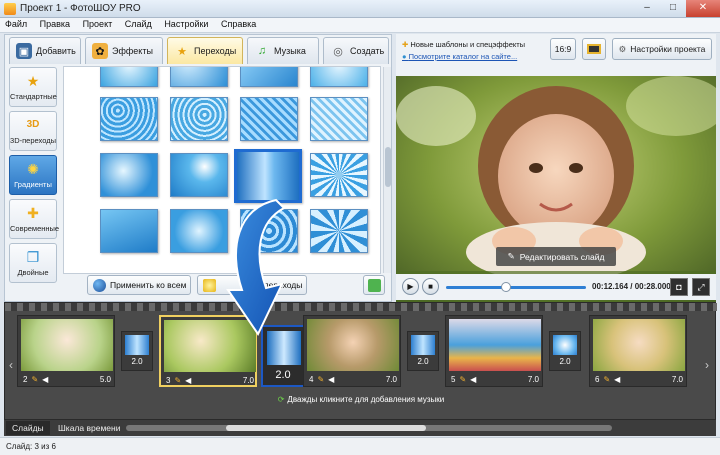 Image resolution: width=720 pixels, height=455 pixels. I want to click on playback-progress-knob, so click(506, 287).